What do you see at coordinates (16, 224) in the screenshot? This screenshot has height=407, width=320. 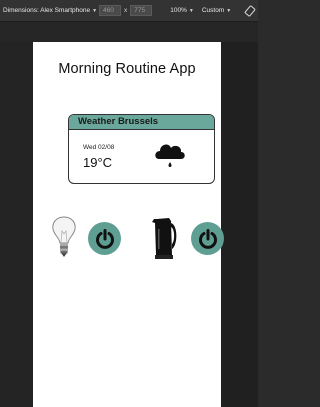 I see `viewport-gutter-left` at bounding box center [16, 224].